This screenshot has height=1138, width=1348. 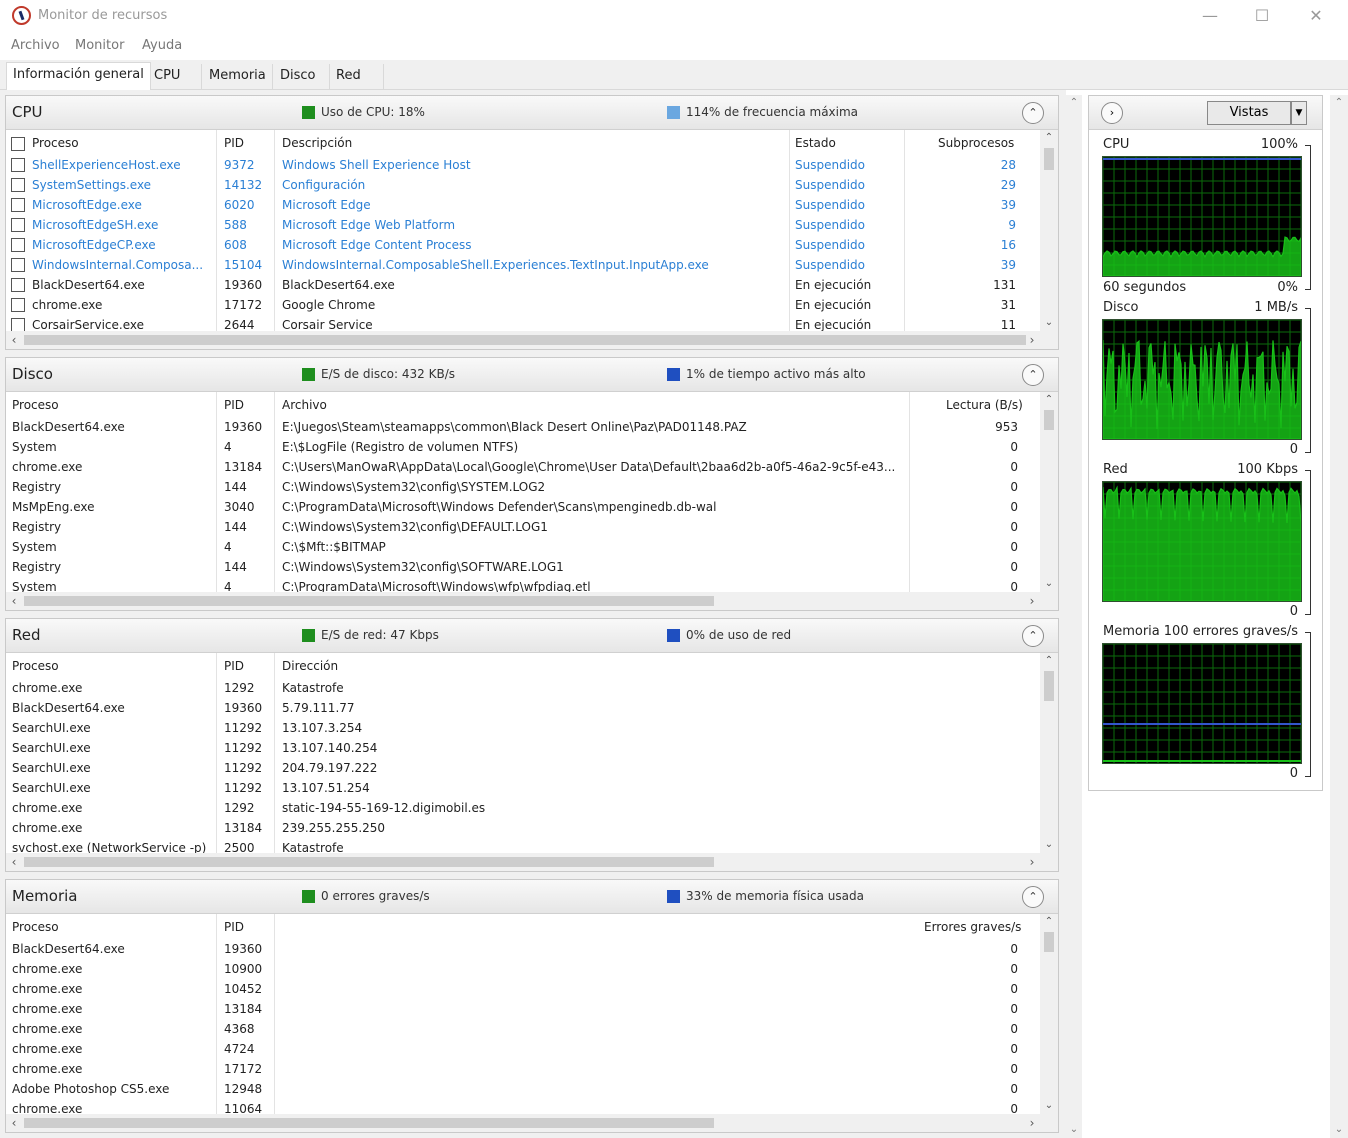 What do you see at coordinates (532, 1123) in the screenshot?
I see `memory-horizontal-scrollbar: ‹ ›` at bounding box center [532, 1123].